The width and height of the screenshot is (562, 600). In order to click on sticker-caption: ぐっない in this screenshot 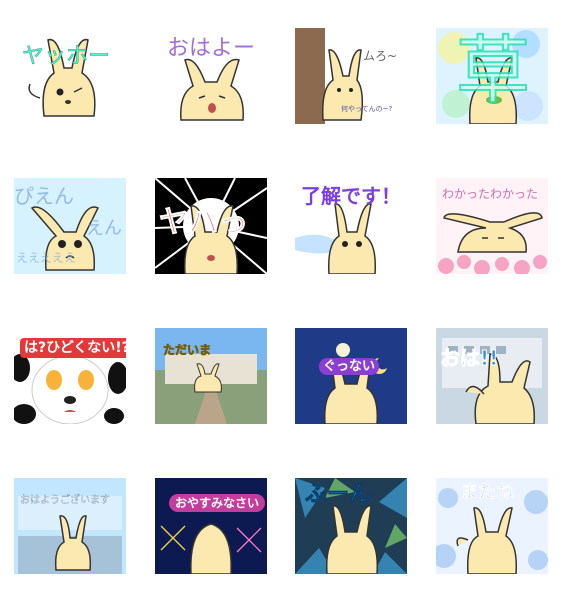, I will do `click(349, 366)`.